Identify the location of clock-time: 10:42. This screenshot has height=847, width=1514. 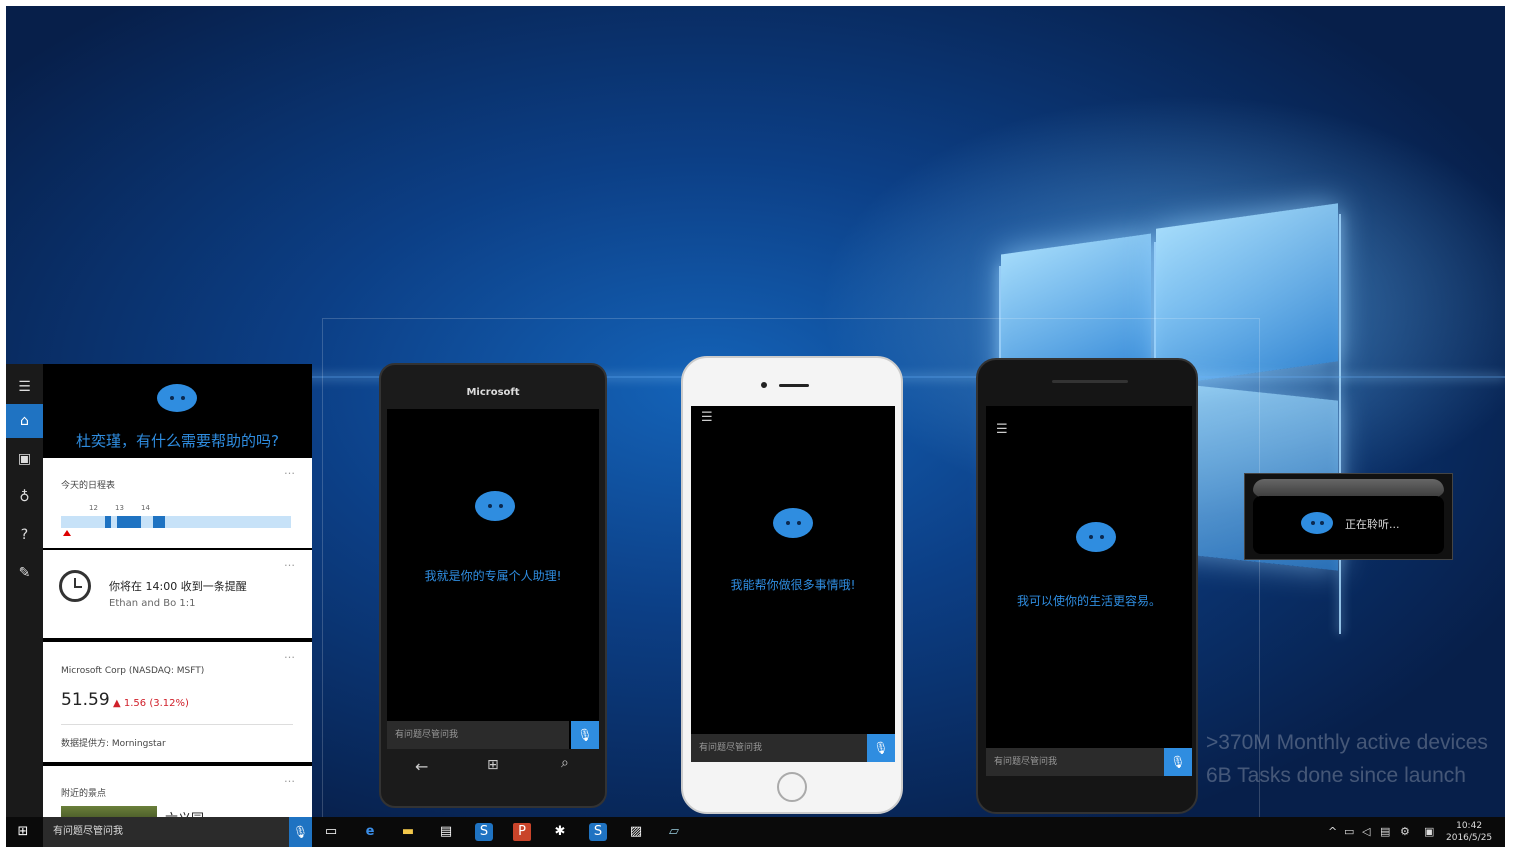
(1469, 826).